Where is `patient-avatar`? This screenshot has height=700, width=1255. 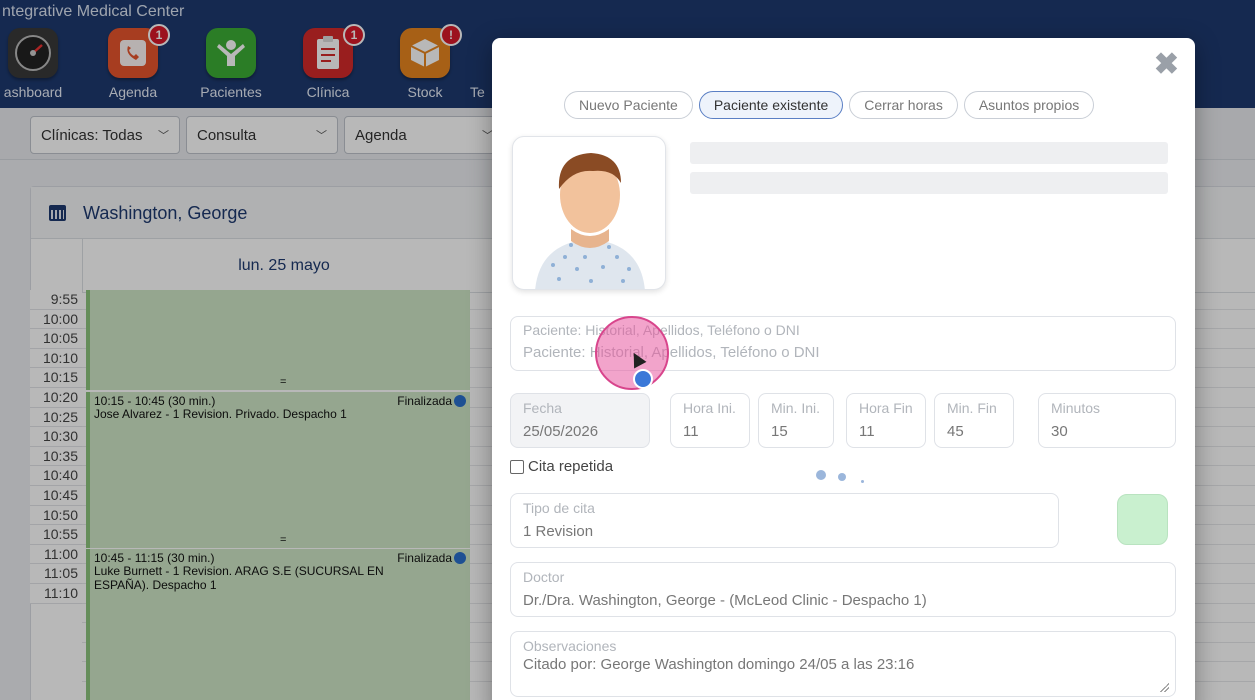
patient-avatar is located at coordinates (589, 213).